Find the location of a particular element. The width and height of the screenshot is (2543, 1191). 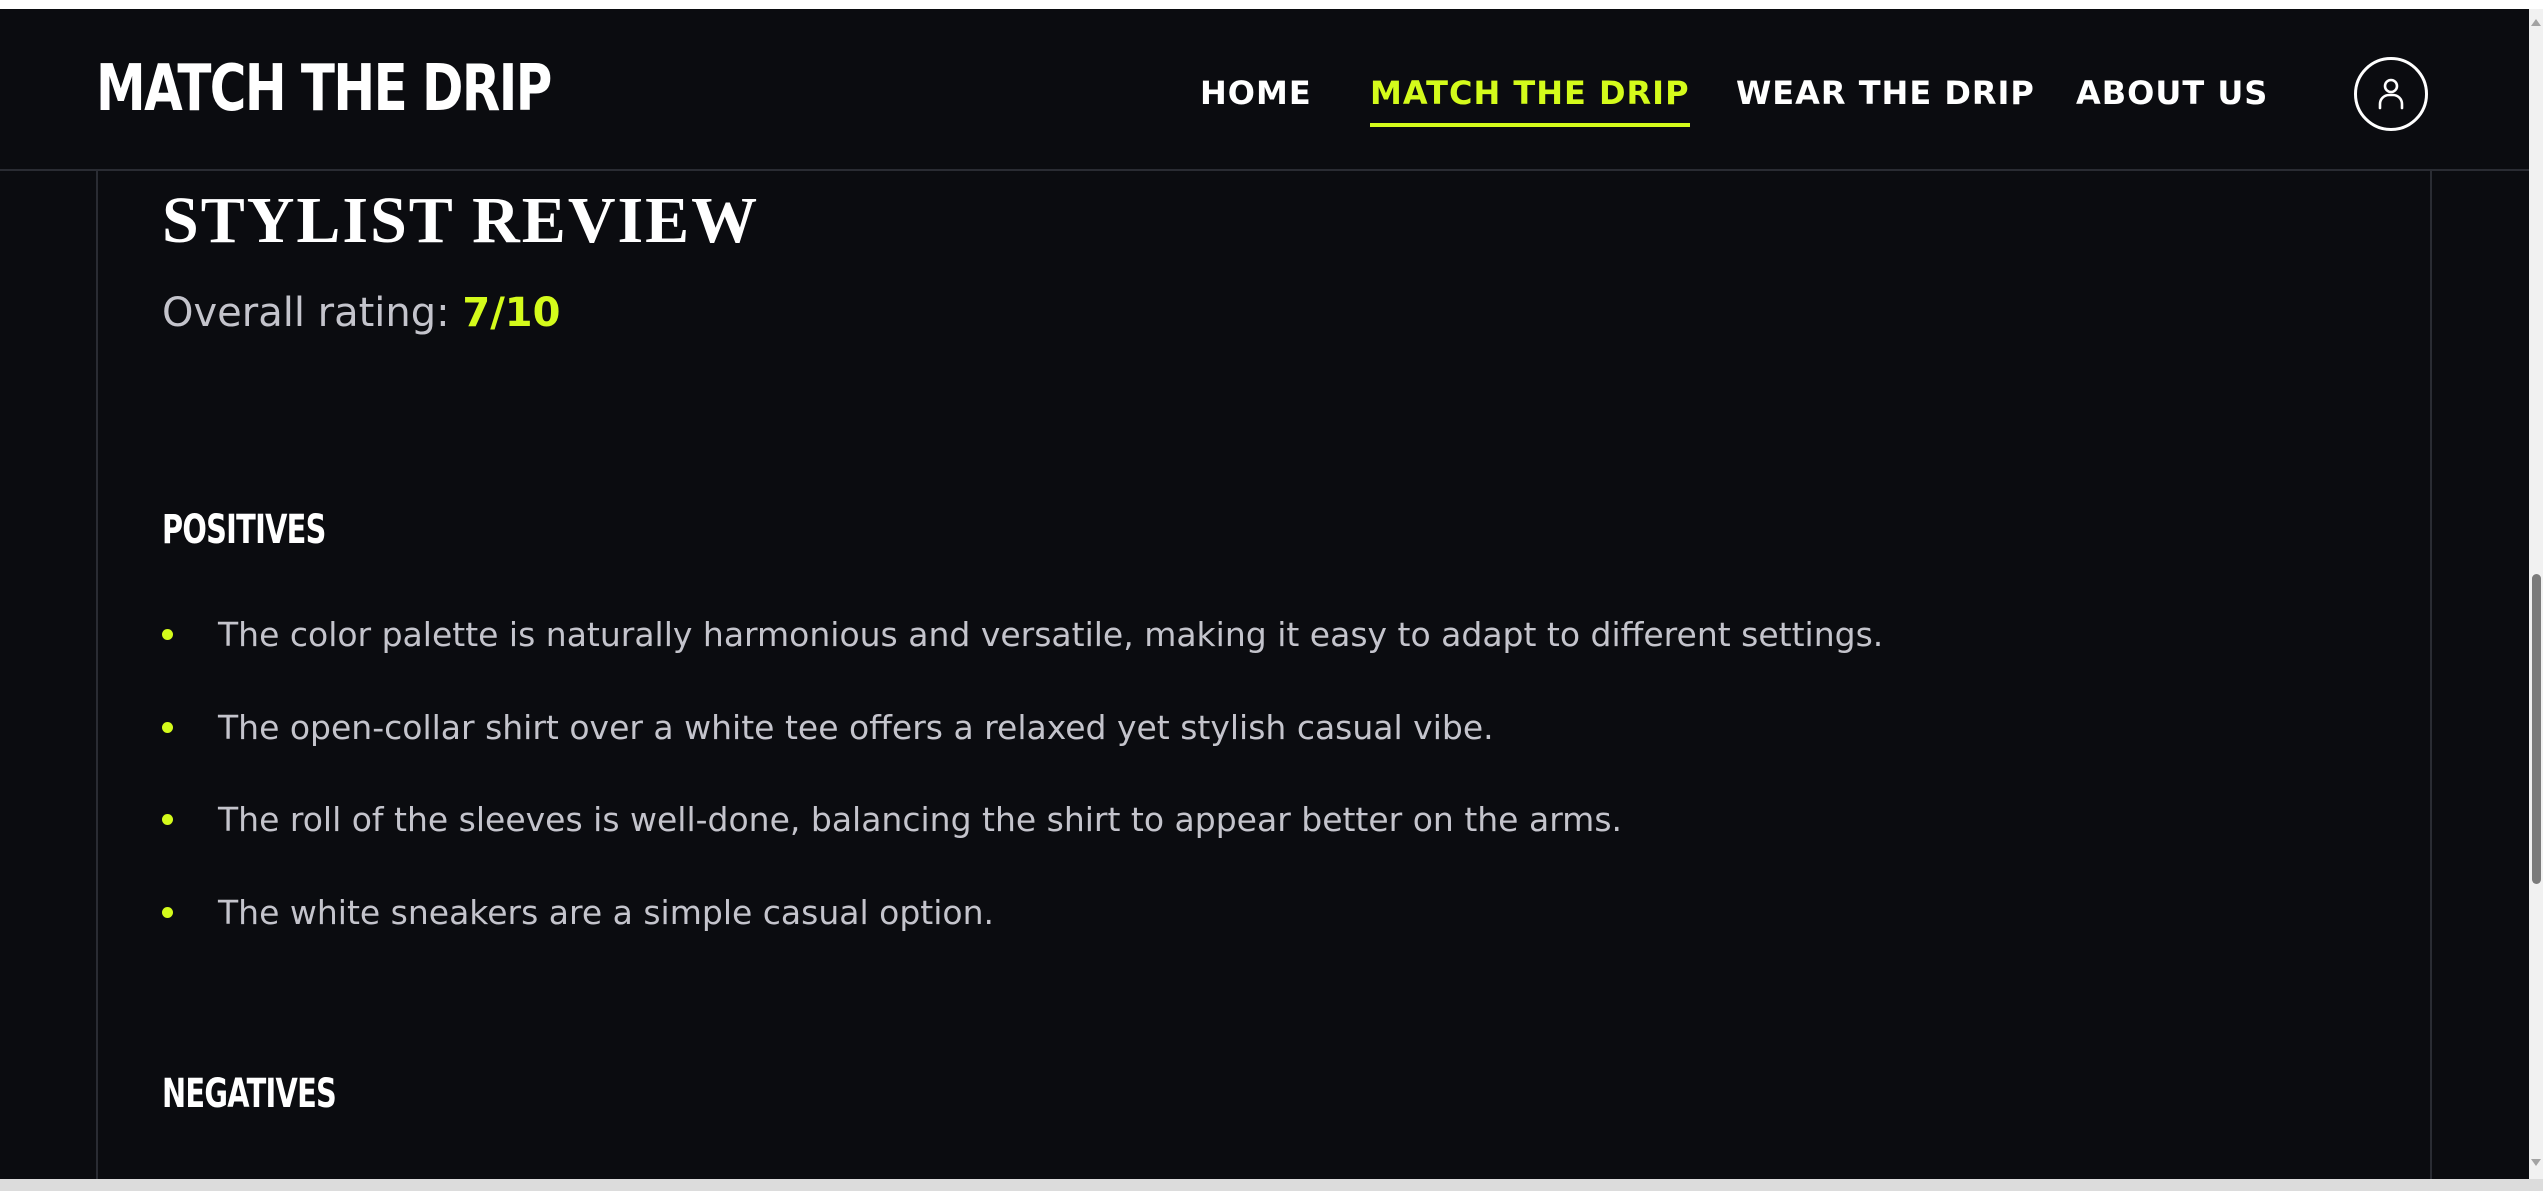

negatives-heading: NEGATIVES is located at coordinates (249, 1094).